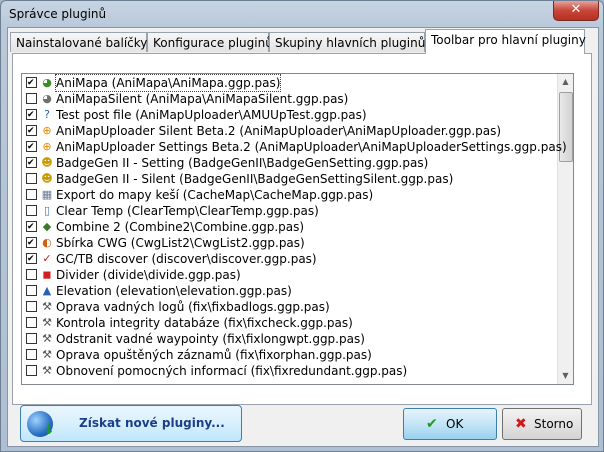 This screenshot has height=452, width=604. Describe the element at coordinates (302, 14) in the screenshot. I see `title-bar: Správce pluginů ✕` at that location.